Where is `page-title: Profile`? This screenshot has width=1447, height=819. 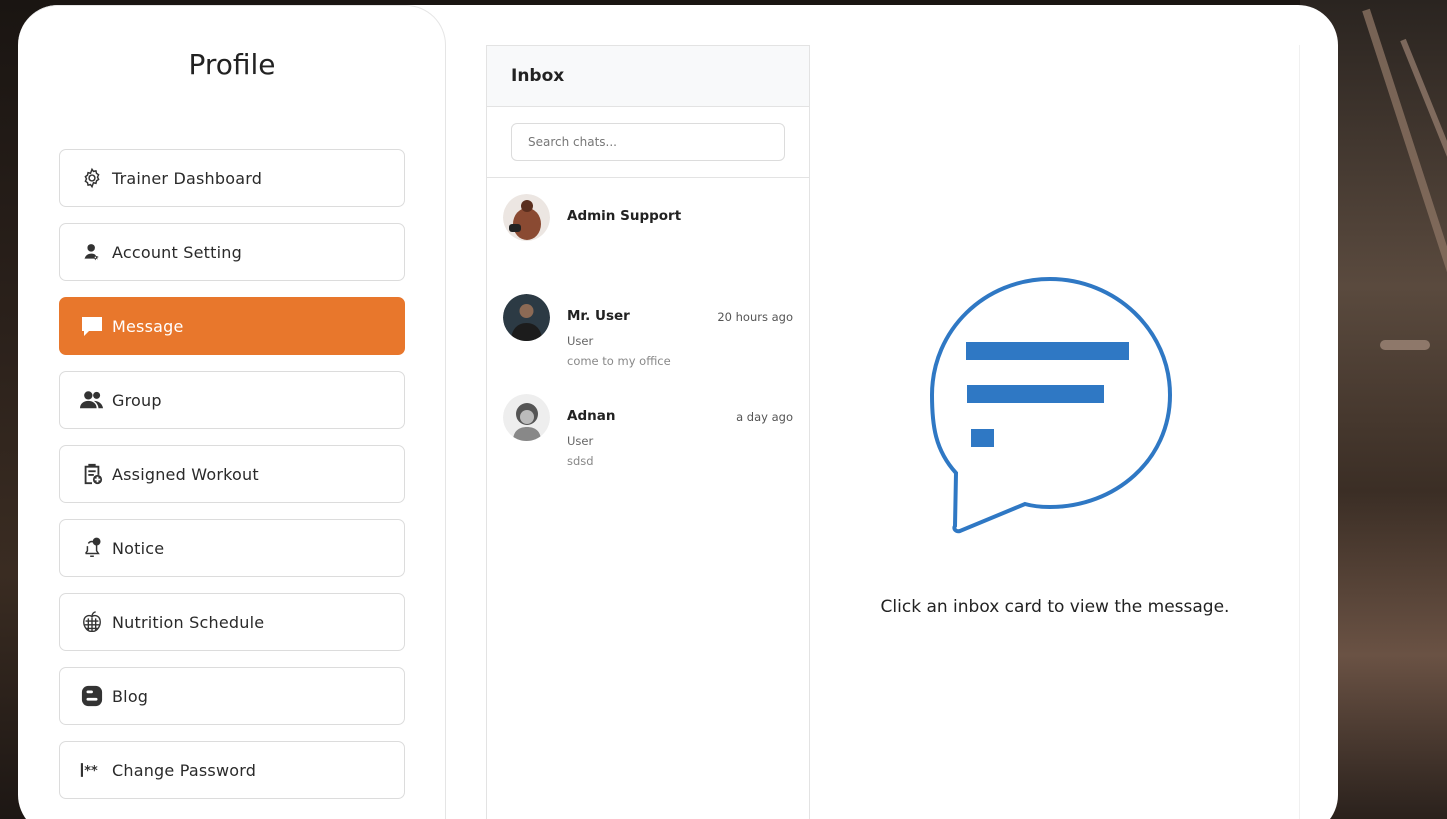 page-title: Profile is located at coordinates (232, 64).